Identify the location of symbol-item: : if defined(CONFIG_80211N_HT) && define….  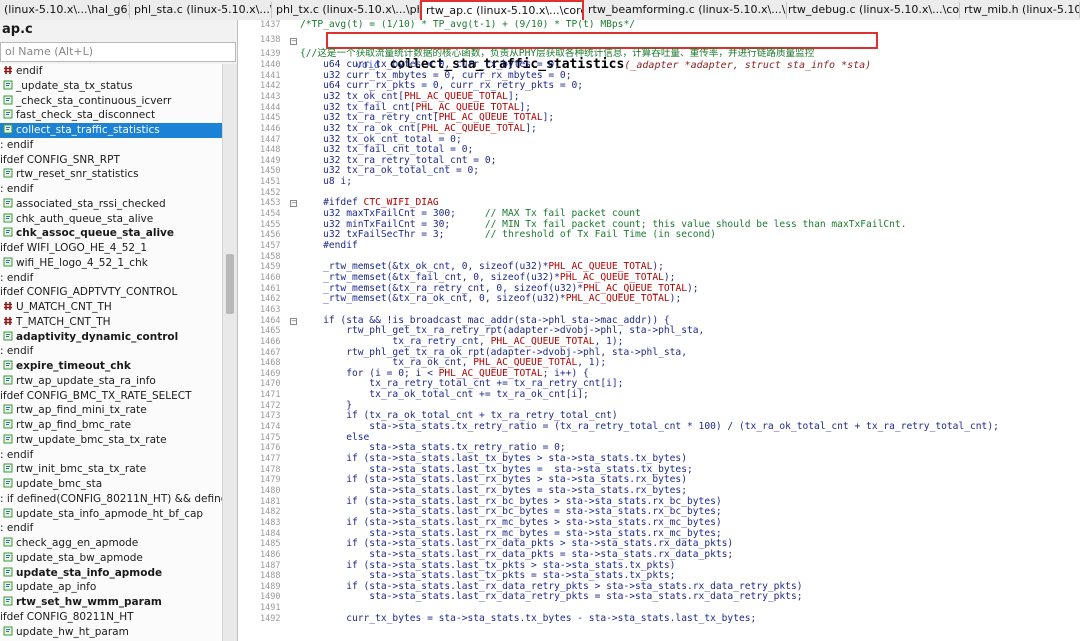
(111, 499).